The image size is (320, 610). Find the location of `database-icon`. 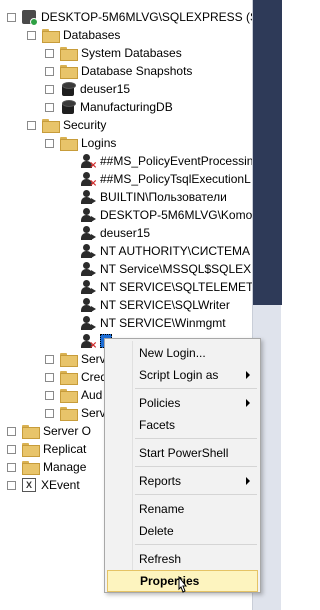

database-icon is located at coordinates (69, 107).